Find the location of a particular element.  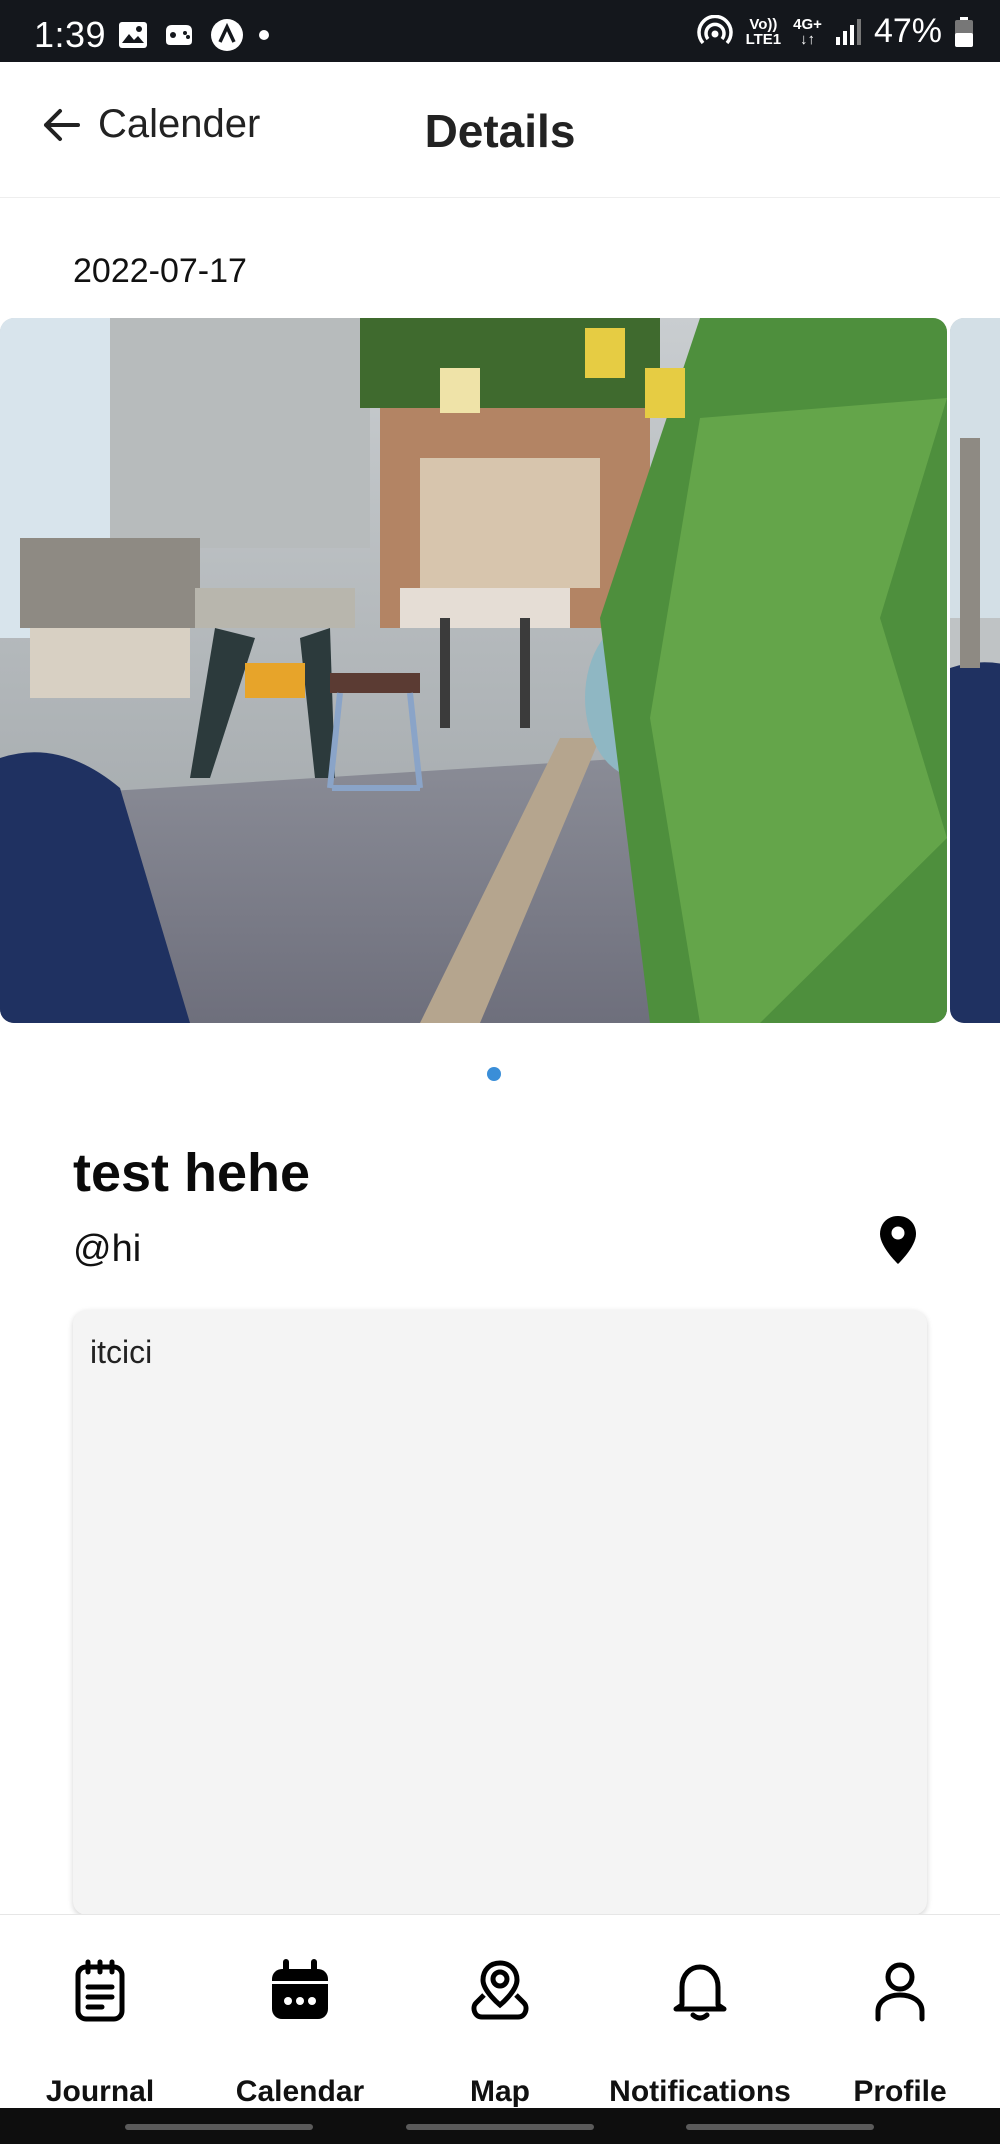

calendar-icon is located at coordinates (300, 1989).